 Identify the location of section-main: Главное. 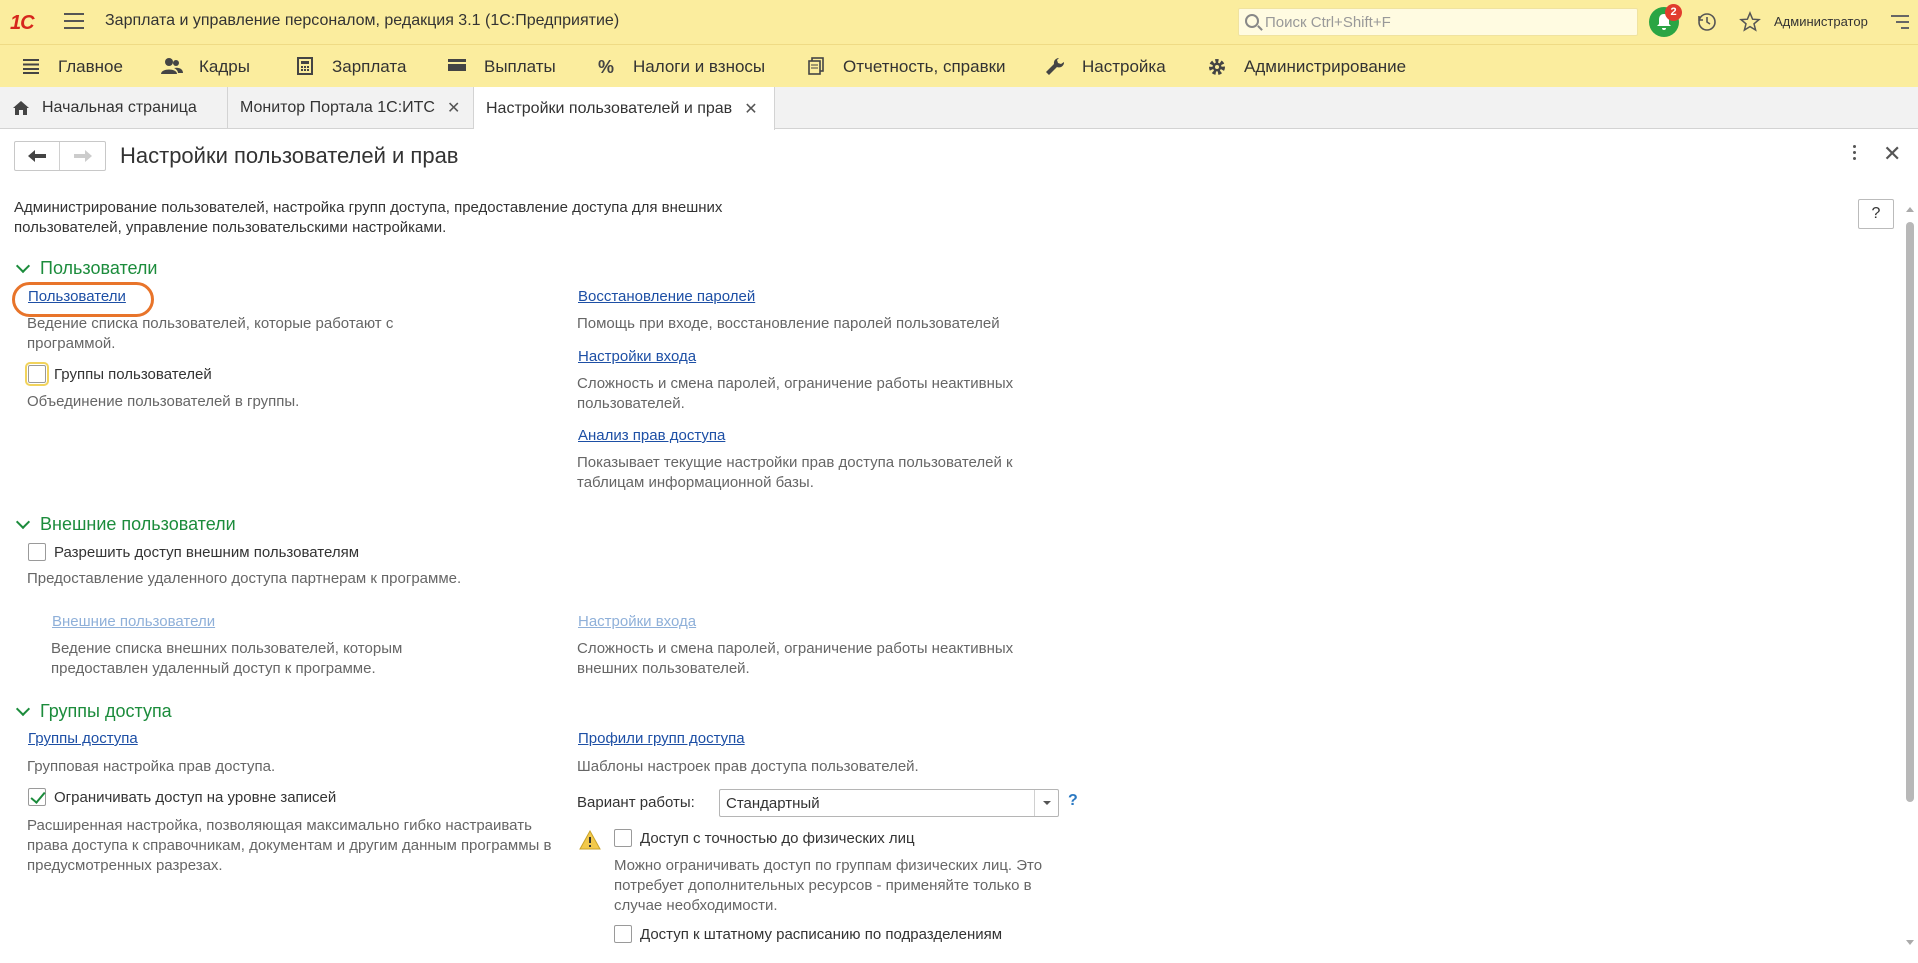
(71, 67).